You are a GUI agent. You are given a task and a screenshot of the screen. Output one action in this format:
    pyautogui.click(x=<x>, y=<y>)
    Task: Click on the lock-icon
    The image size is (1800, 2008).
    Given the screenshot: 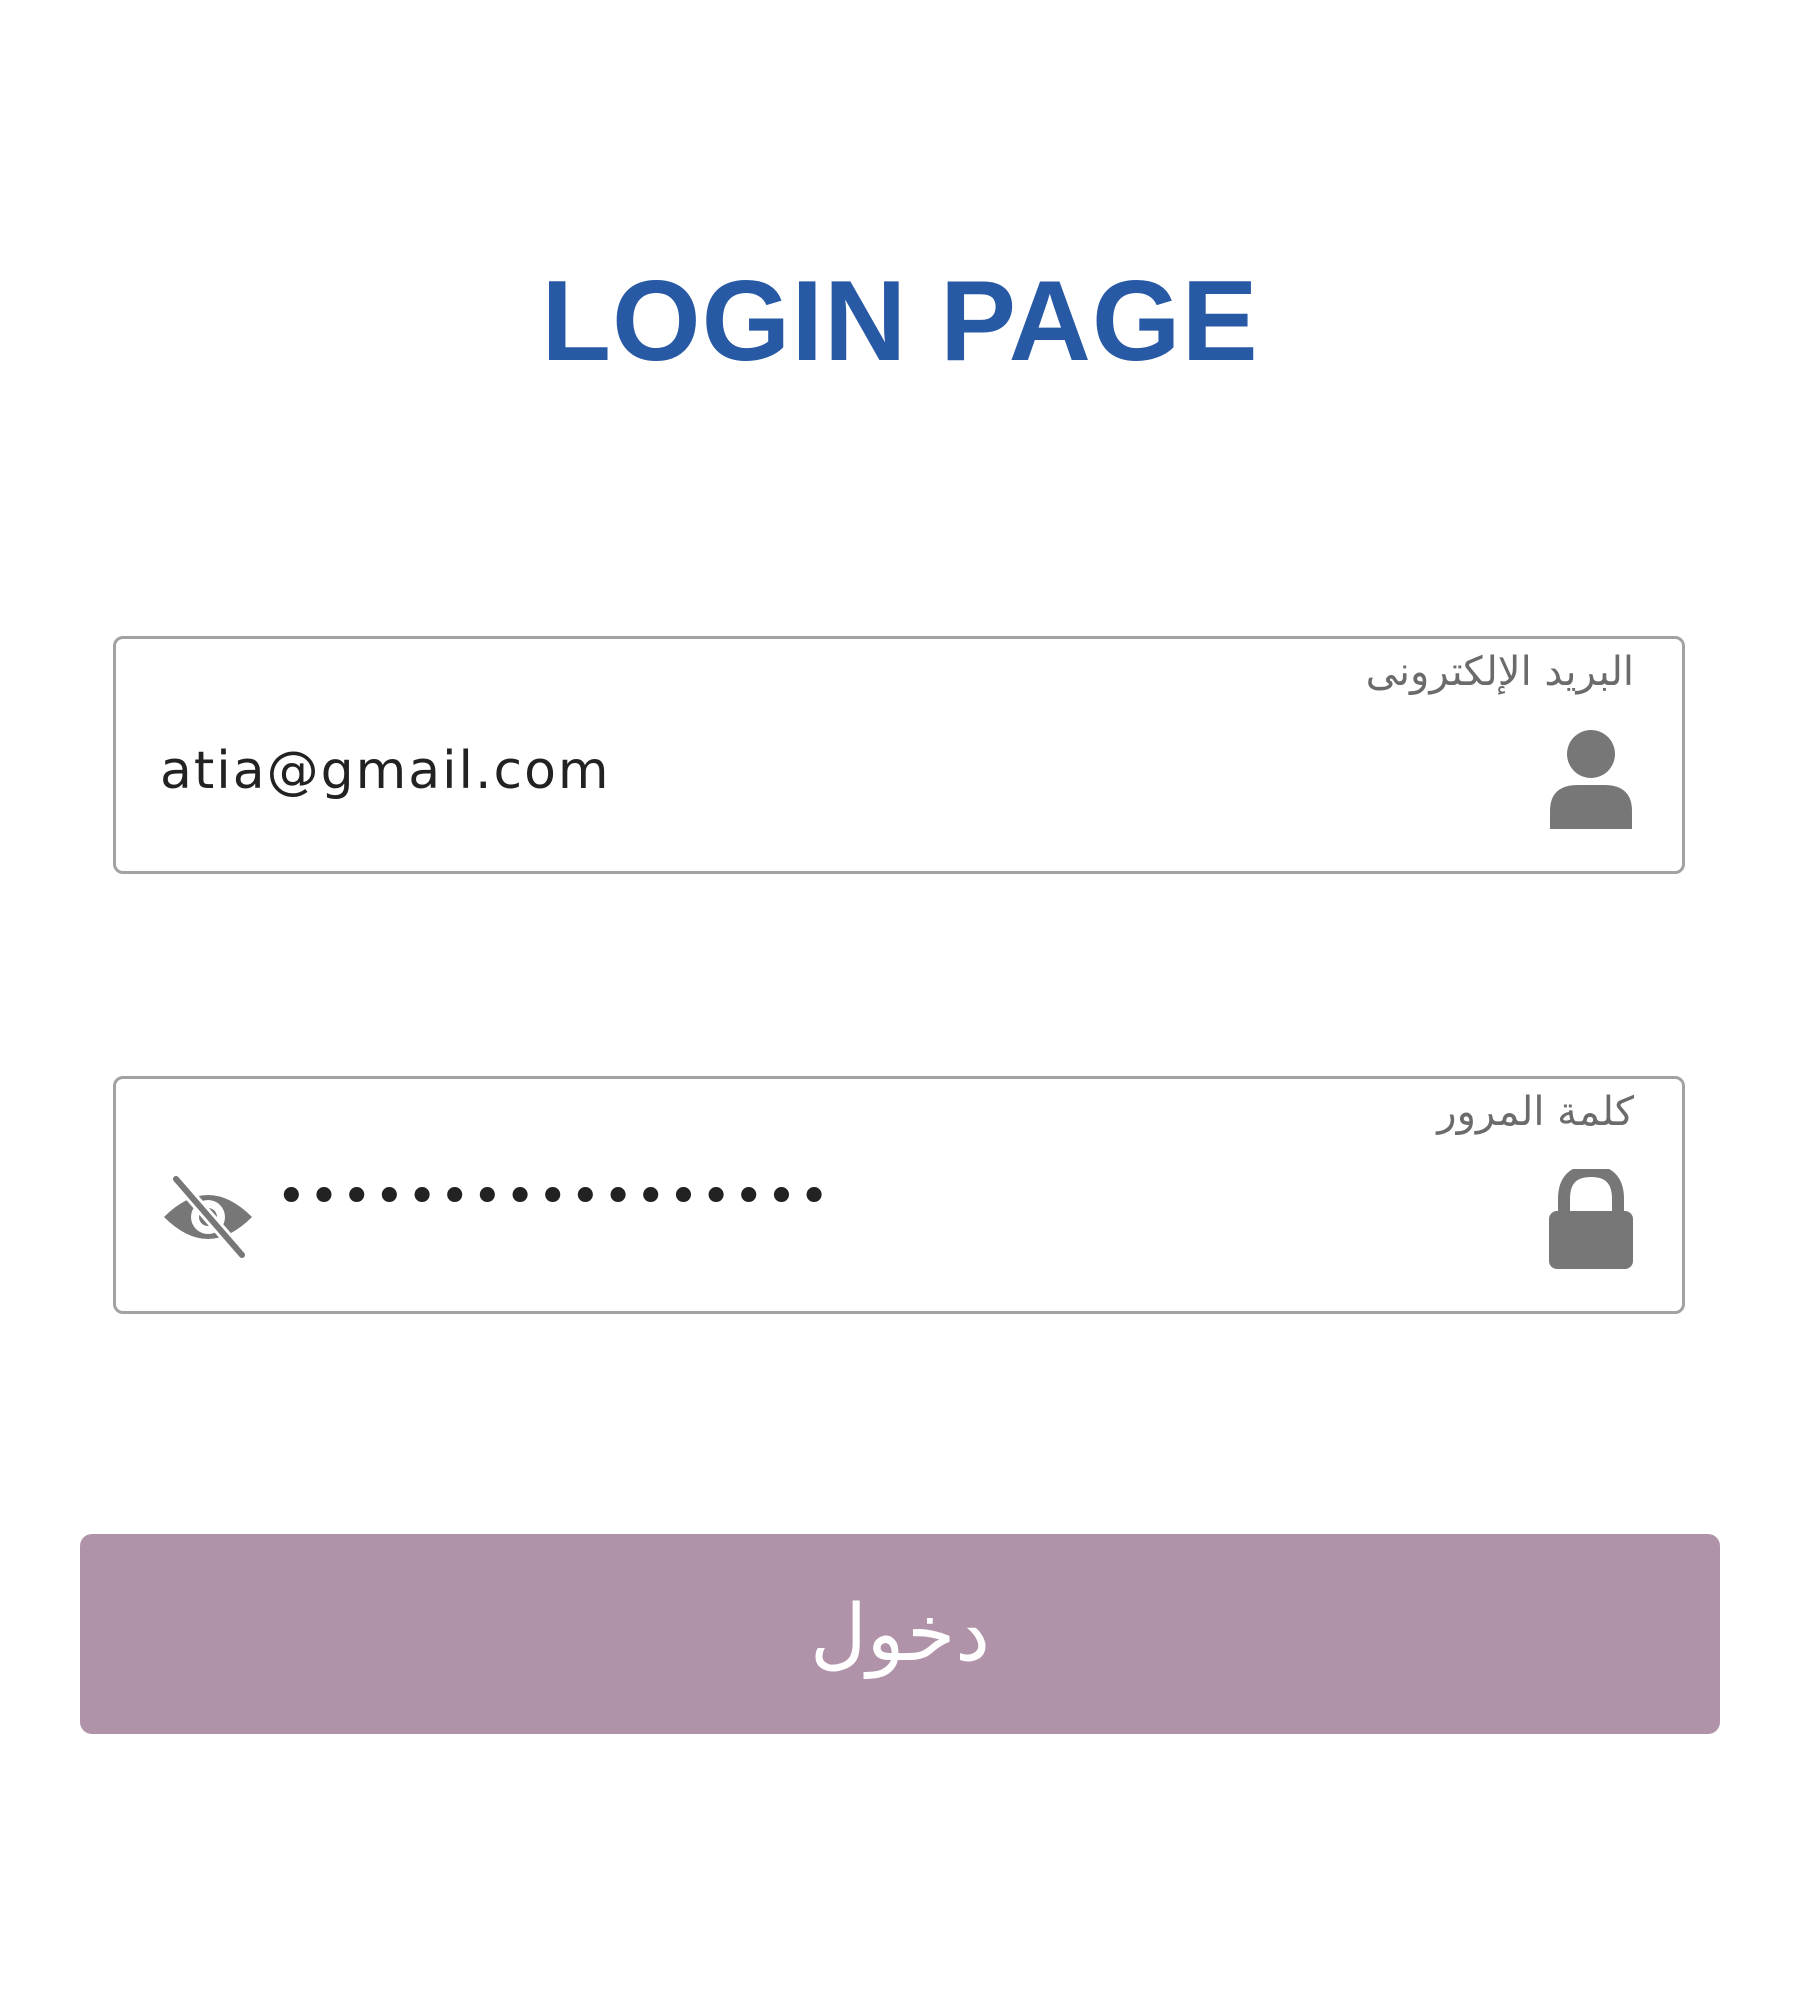 What is the action you would take?
    pyautogui.click(x=1591, y=1216)
    